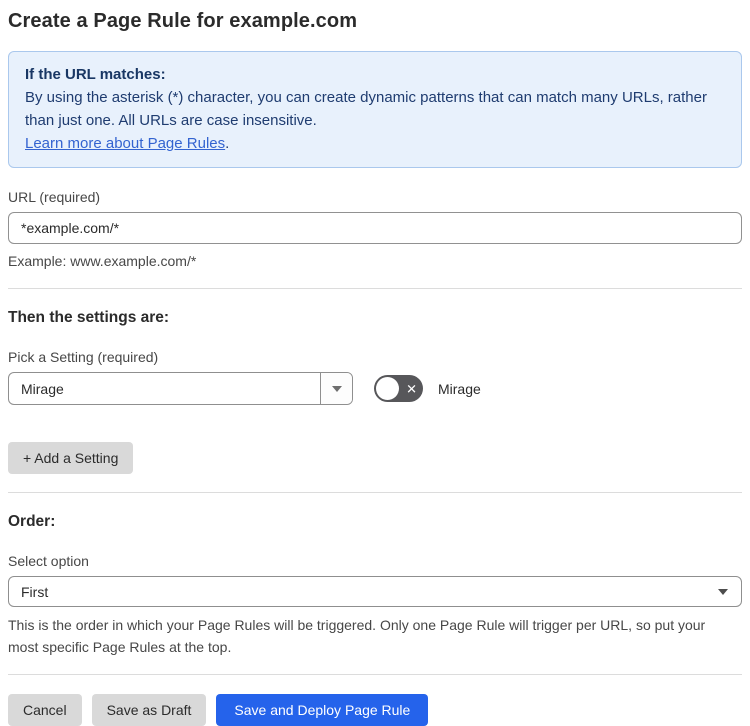 The width and height of the screenshot is (750, 726). I want to click on toggle-knob, so click(387, 388).